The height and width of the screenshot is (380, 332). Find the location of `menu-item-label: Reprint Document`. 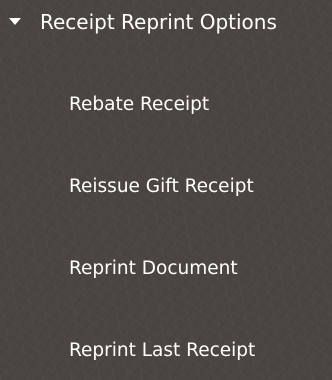

menu-item-label: Reprint Document is located at coordinates (153, 268).